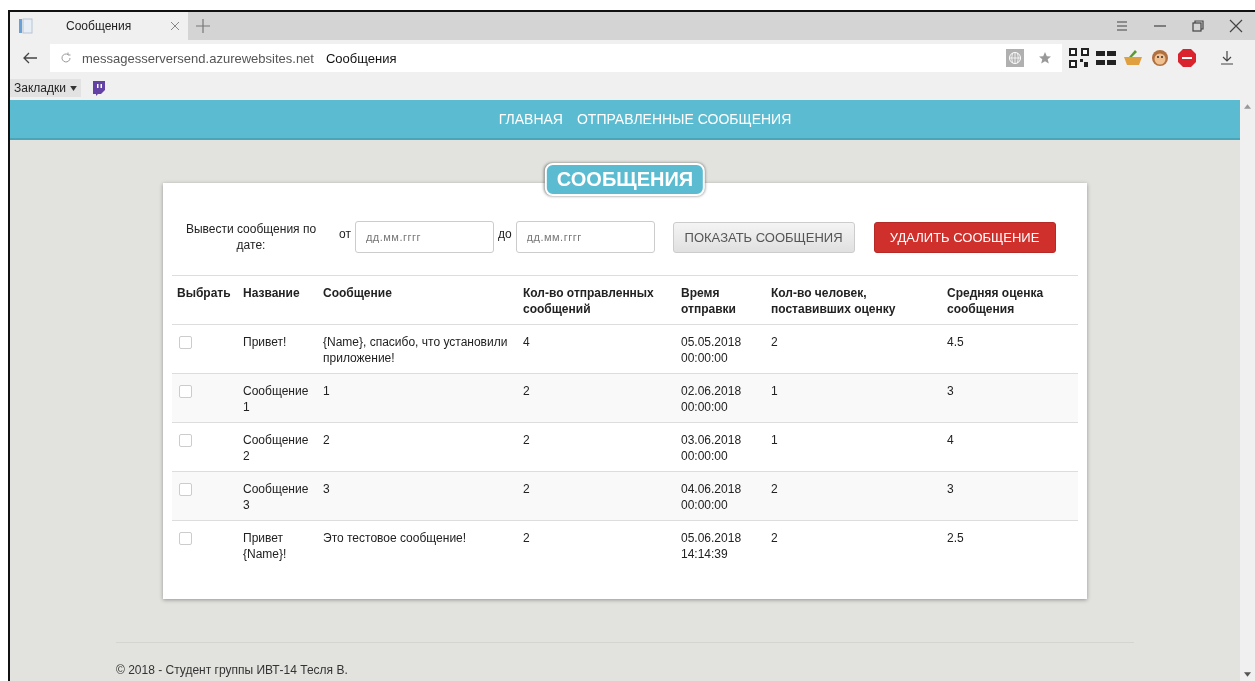 The width and height of the screenshot is (1255, 681). I want to click on table-cell: 05.06.2018 14:14:39, so click(711, 546).